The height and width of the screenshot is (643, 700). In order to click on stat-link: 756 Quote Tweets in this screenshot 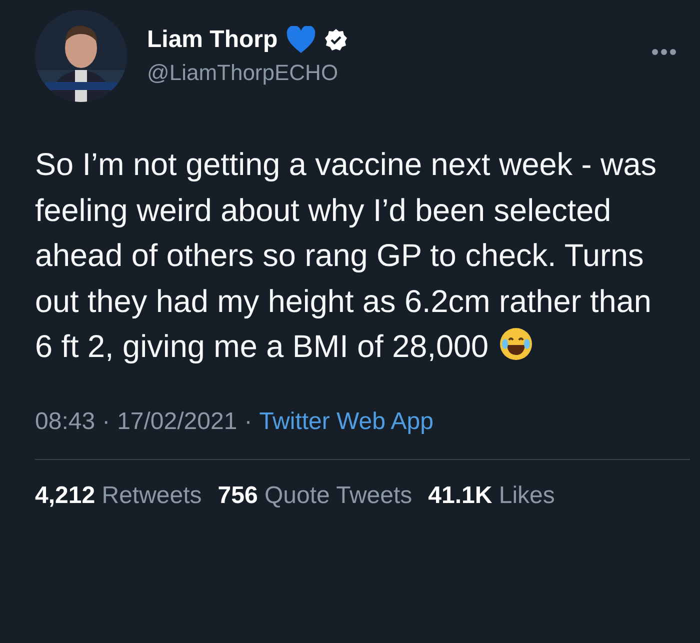, I will do `click(315, 496)`.